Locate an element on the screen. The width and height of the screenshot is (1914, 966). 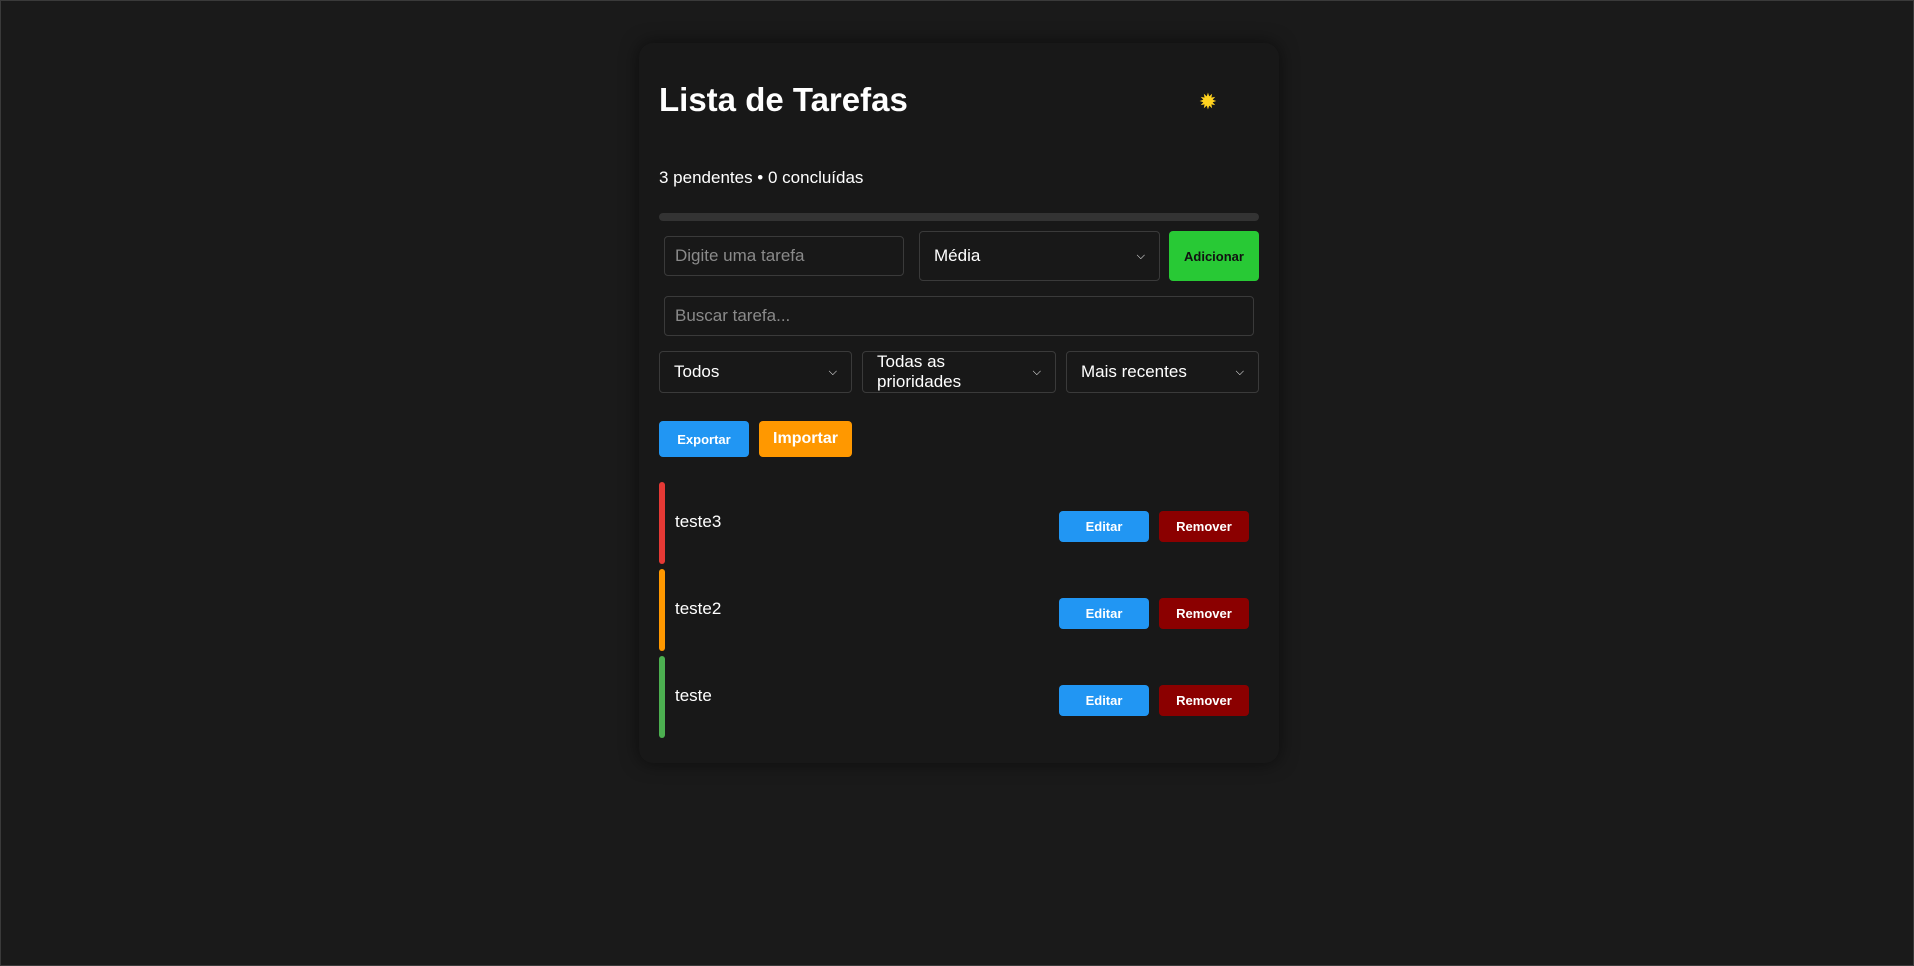
task-input-placeholder: Digite uma tarefa is located at coordinates (740, 255).